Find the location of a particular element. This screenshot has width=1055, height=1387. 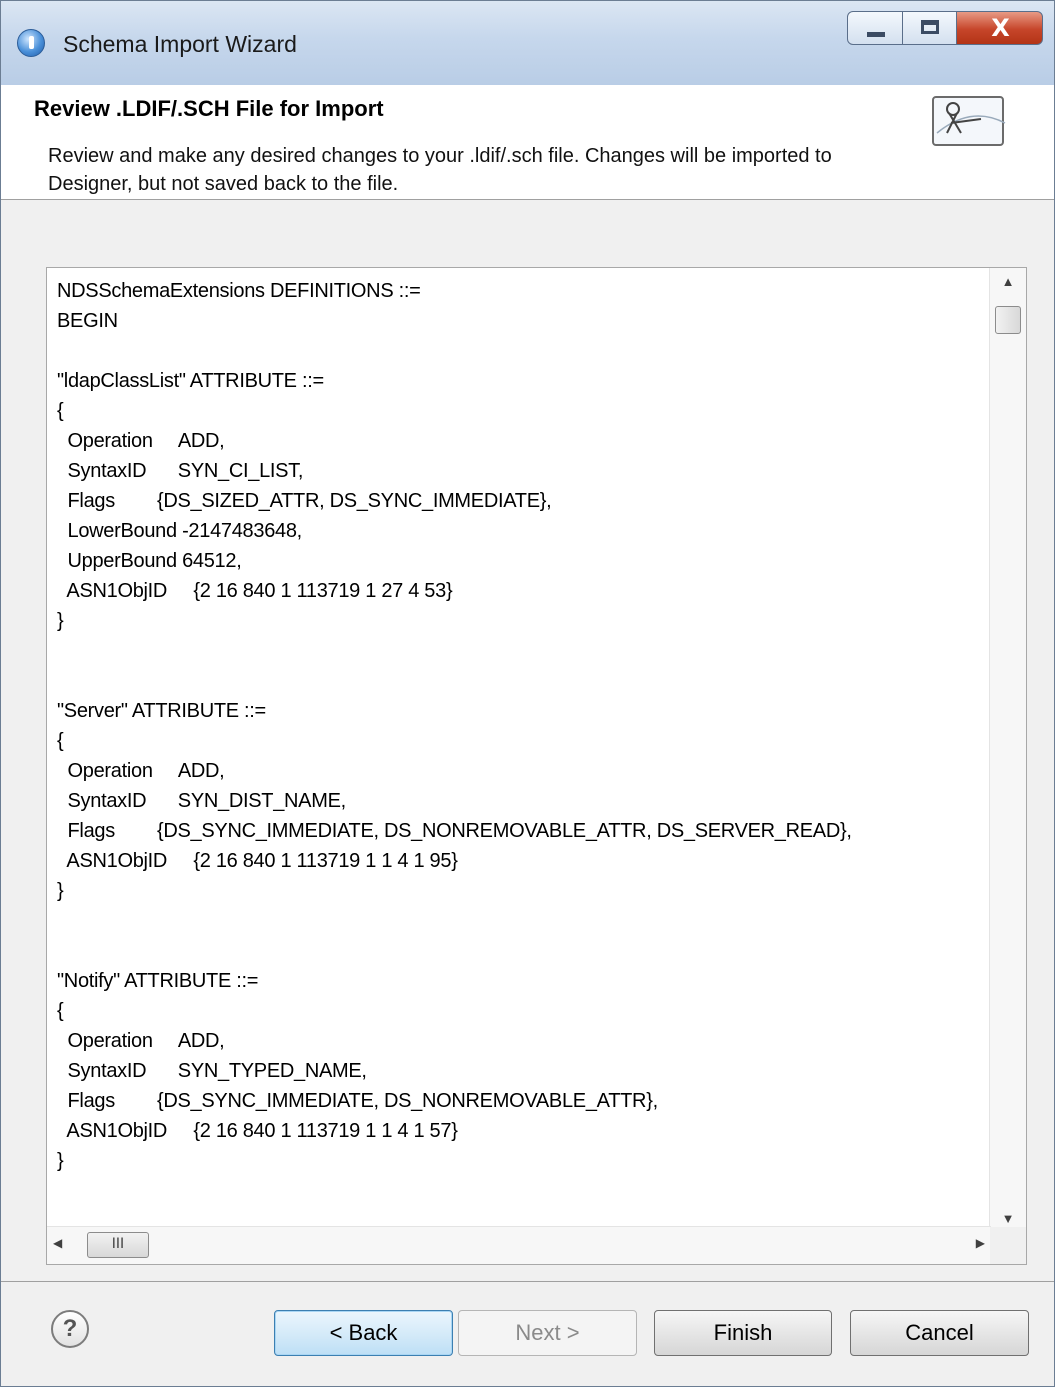

window-title: Schema Import Wizard is located at coordinates (180, 44).